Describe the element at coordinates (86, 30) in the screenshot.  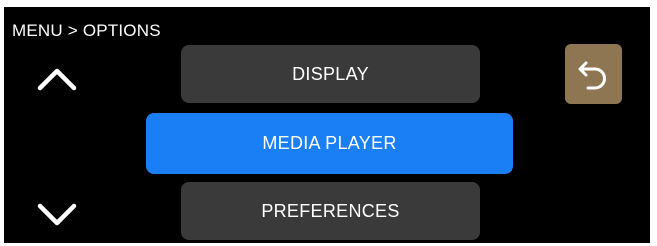
I see `breadcrumb: MENU > OPTIONS` at that location.